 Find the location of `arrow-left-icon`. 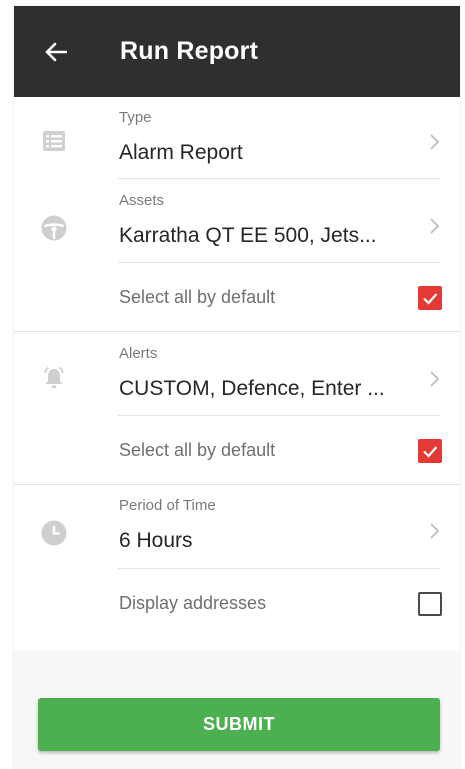

arrow-left-icon is located at coordinates (56, 51).